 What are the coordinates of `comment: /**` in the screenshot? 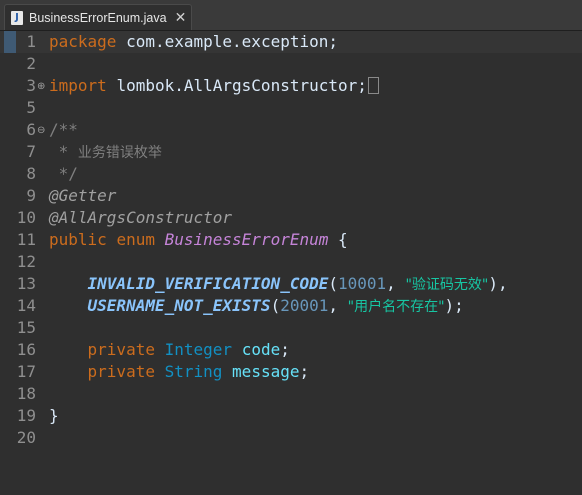 It's located at (63, 129).